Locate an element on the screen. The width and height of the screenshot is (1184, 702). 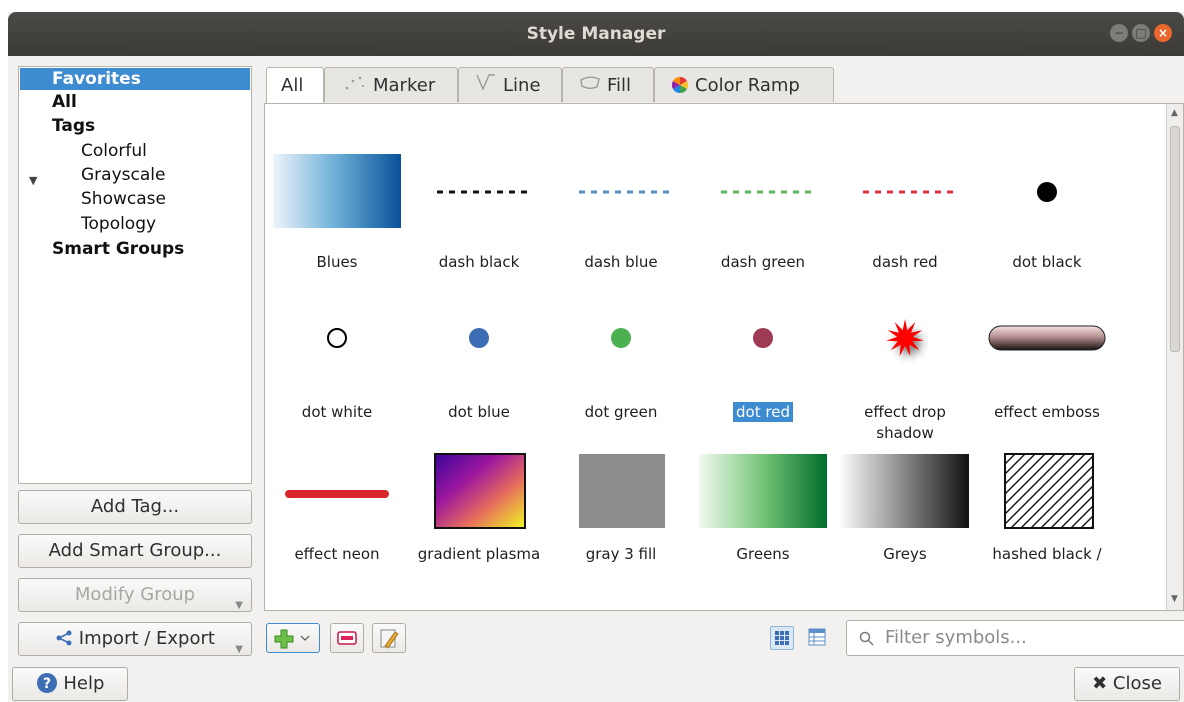
symbol-item: dash black is located at coordinates (479, 196).